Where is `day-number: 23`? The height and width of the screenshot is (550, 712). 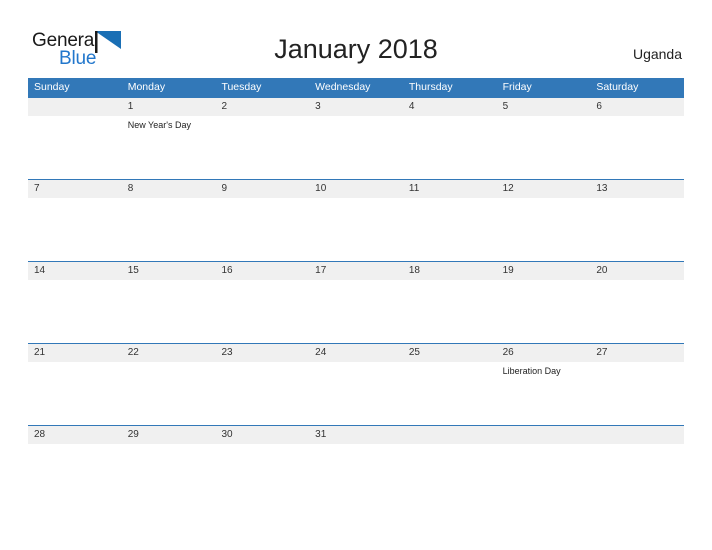
day-number: 23 is located at coordinates (262, 353).